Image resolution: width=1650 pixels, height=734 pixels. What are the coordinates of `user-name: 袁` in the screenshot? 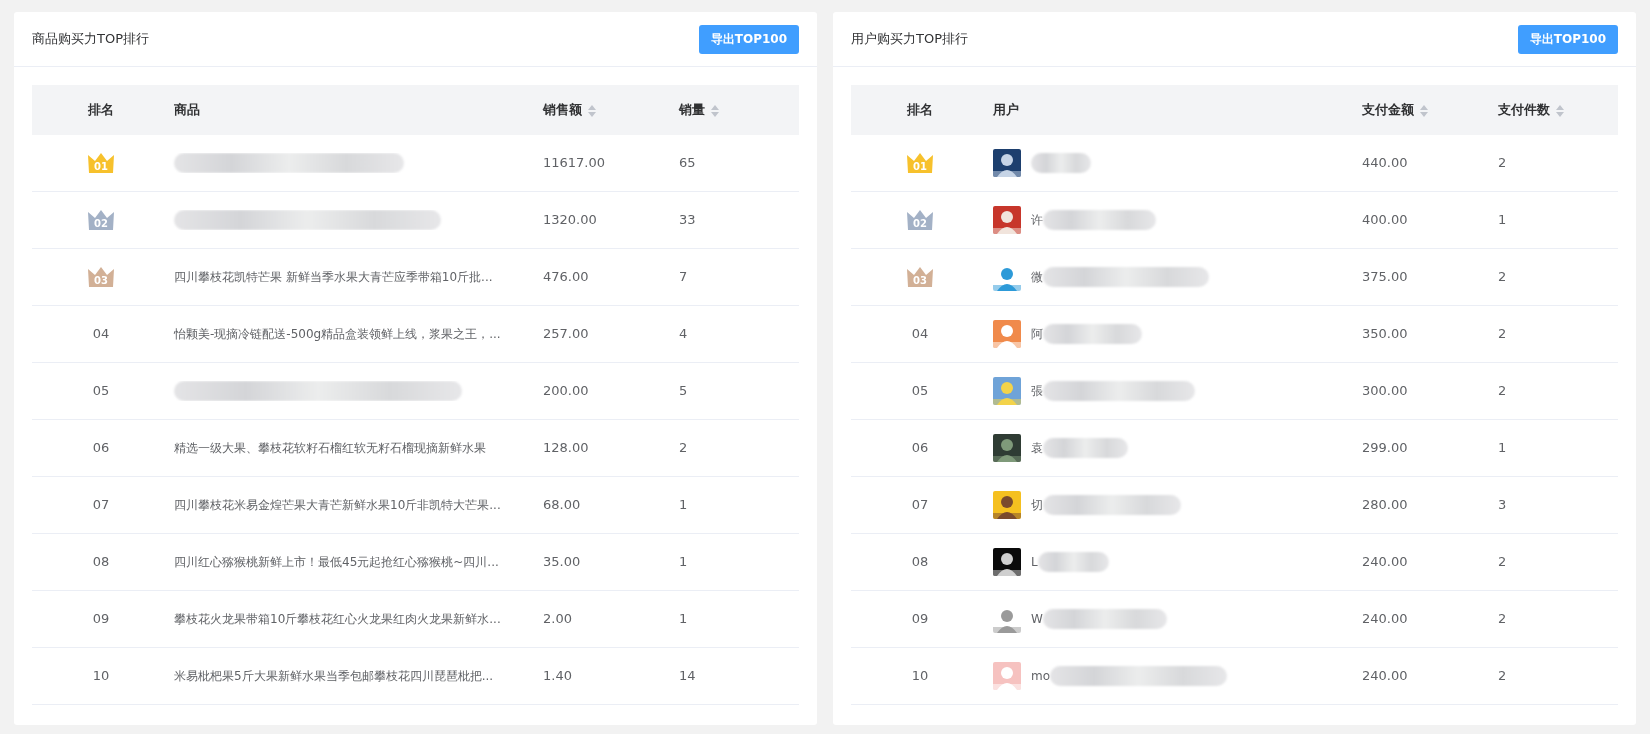 It's located at (1037, 448).